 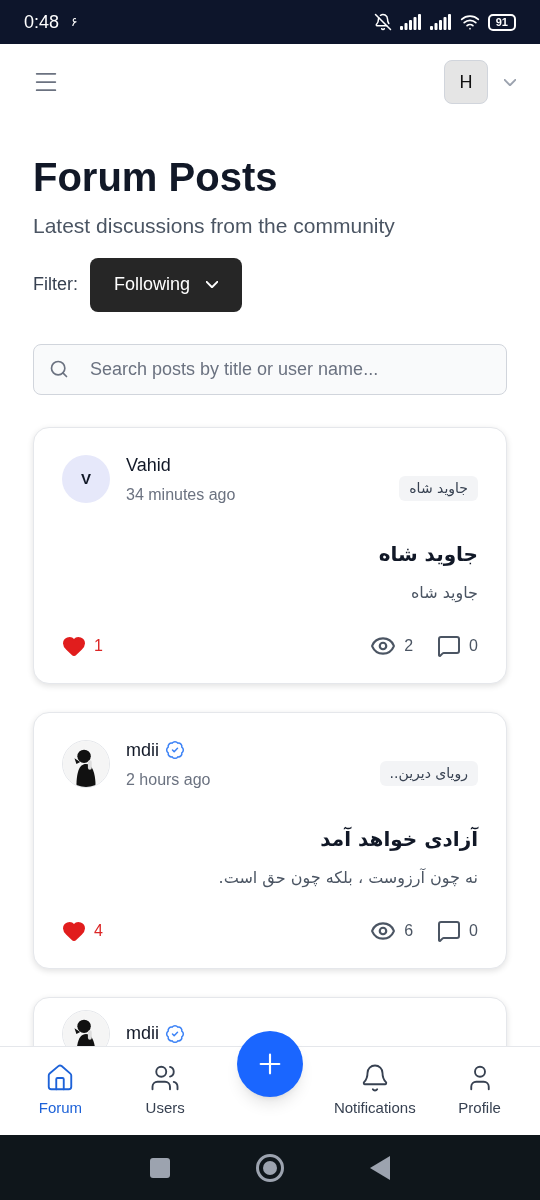 What do you see at coordinates (55, 284) in the screenshot?
I see `filter-label: Filter:` at bounding box center [55, 284].